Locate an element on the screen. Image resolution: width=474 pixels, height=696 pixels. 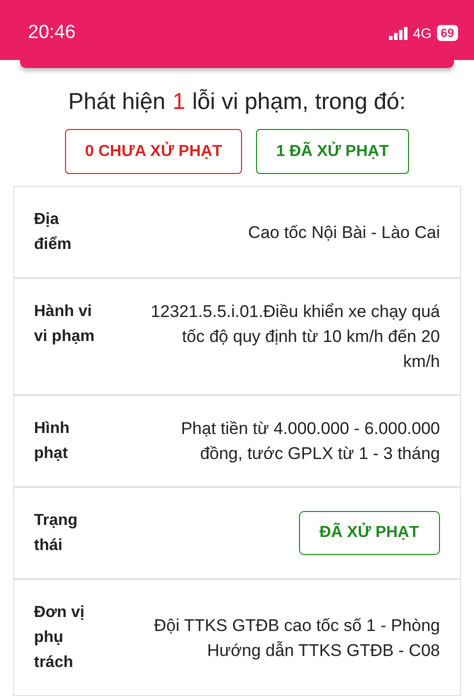
field-label: Hành vi vi phạm is located at coordinates (65, 324).